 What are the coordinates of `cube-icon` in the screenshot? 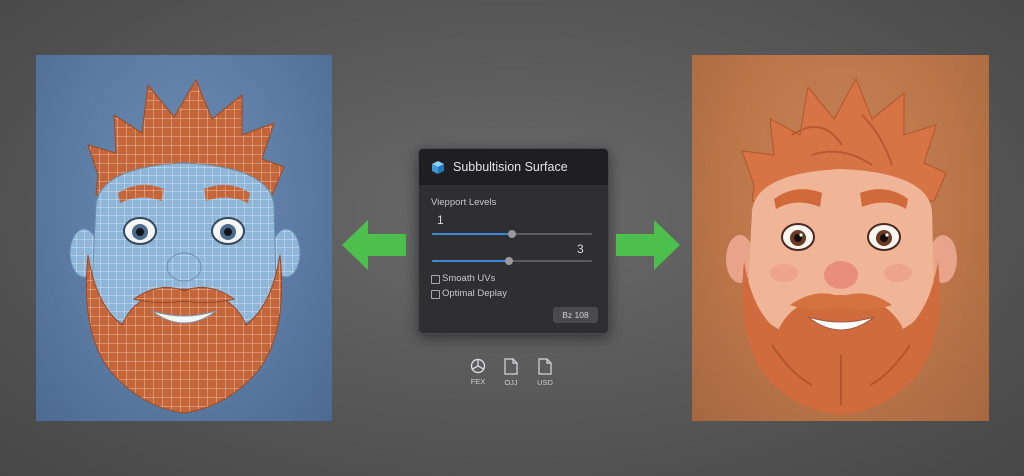 It's located at (438, 167).